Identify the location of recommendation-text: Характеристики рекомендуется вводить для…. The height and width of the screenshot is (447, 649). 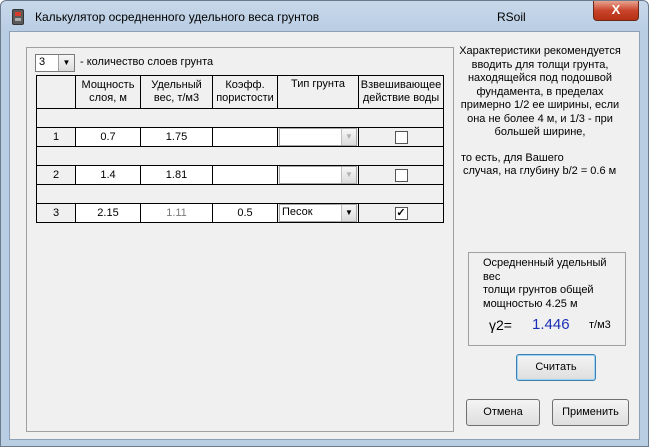
(540, 91).